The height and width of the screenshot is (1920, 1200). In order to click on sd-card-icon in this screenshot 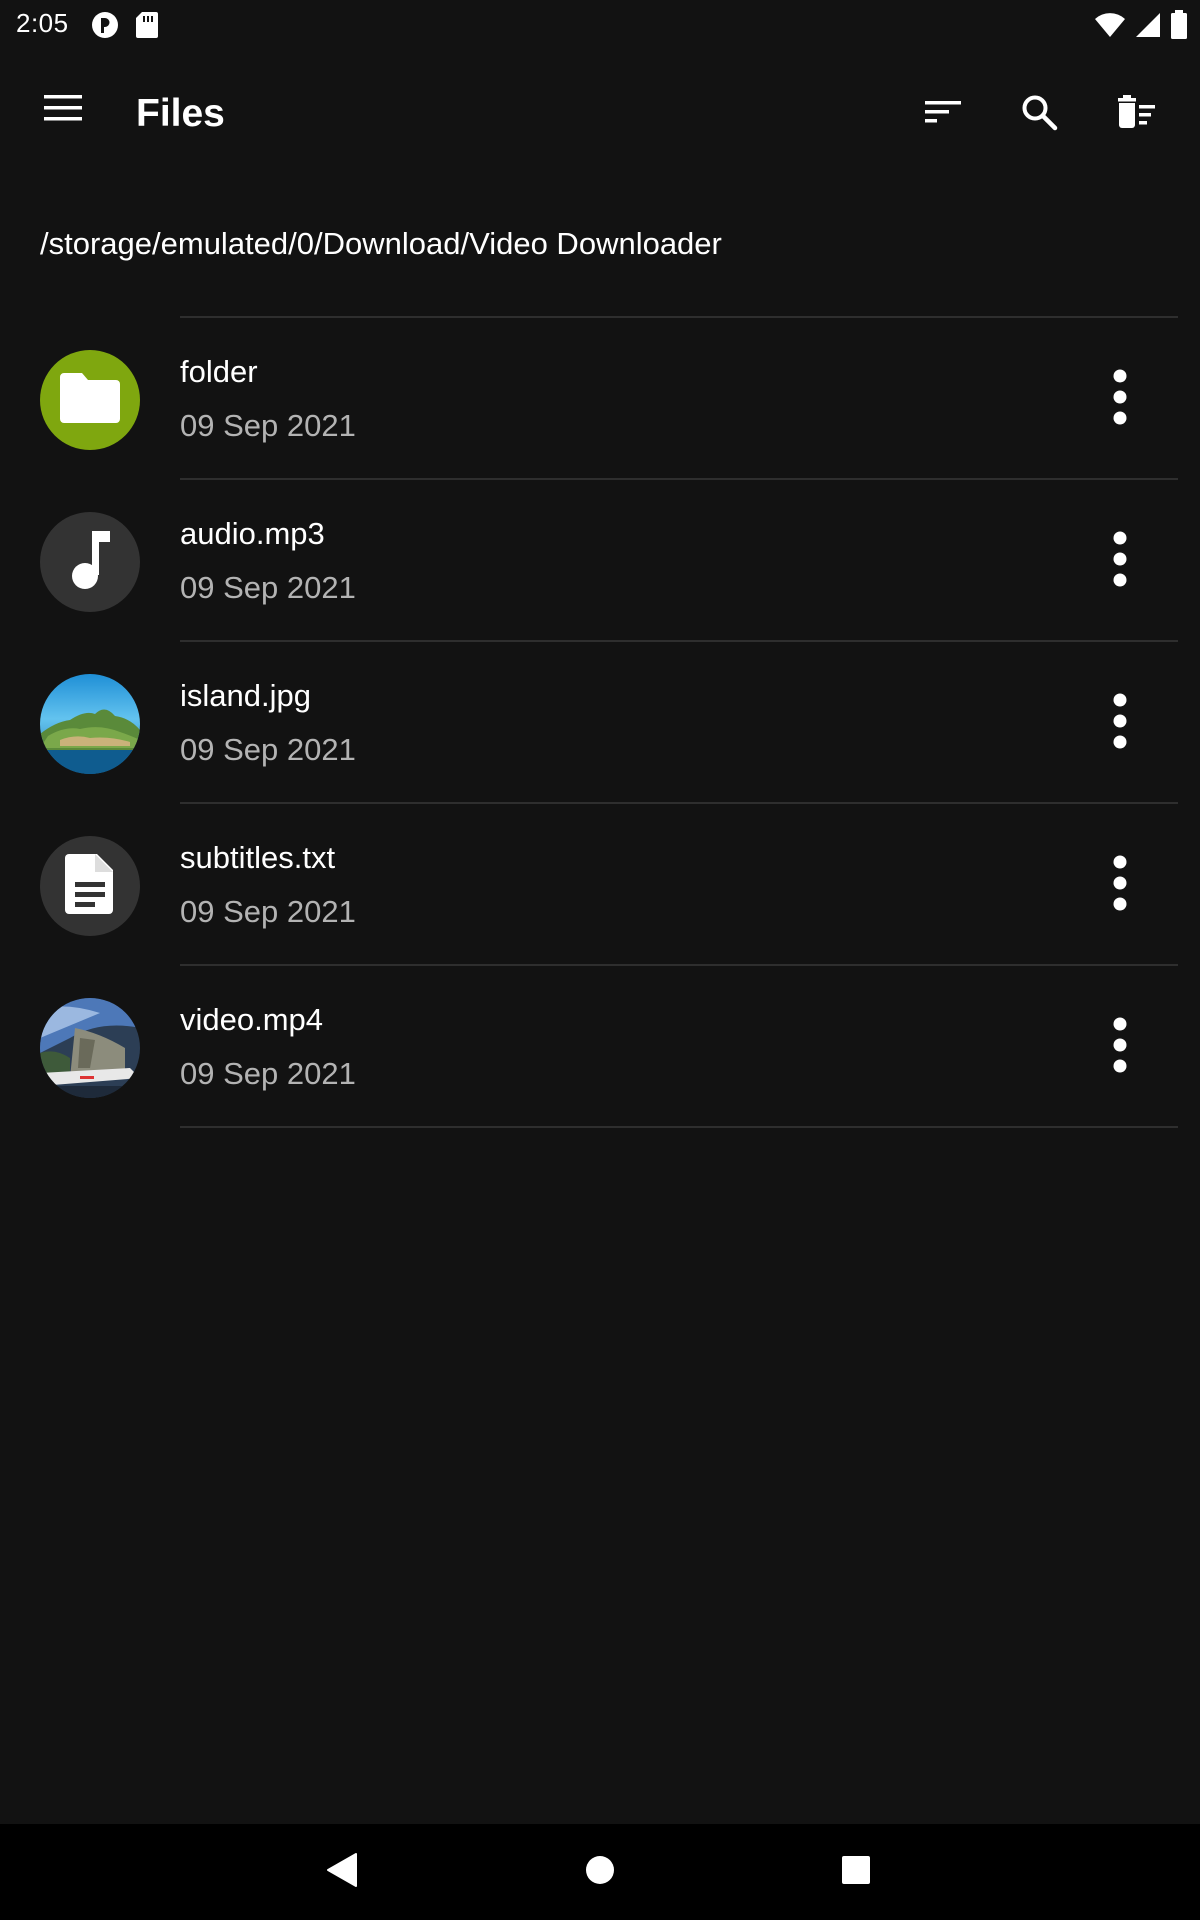, I will do `click(147, 27)`.